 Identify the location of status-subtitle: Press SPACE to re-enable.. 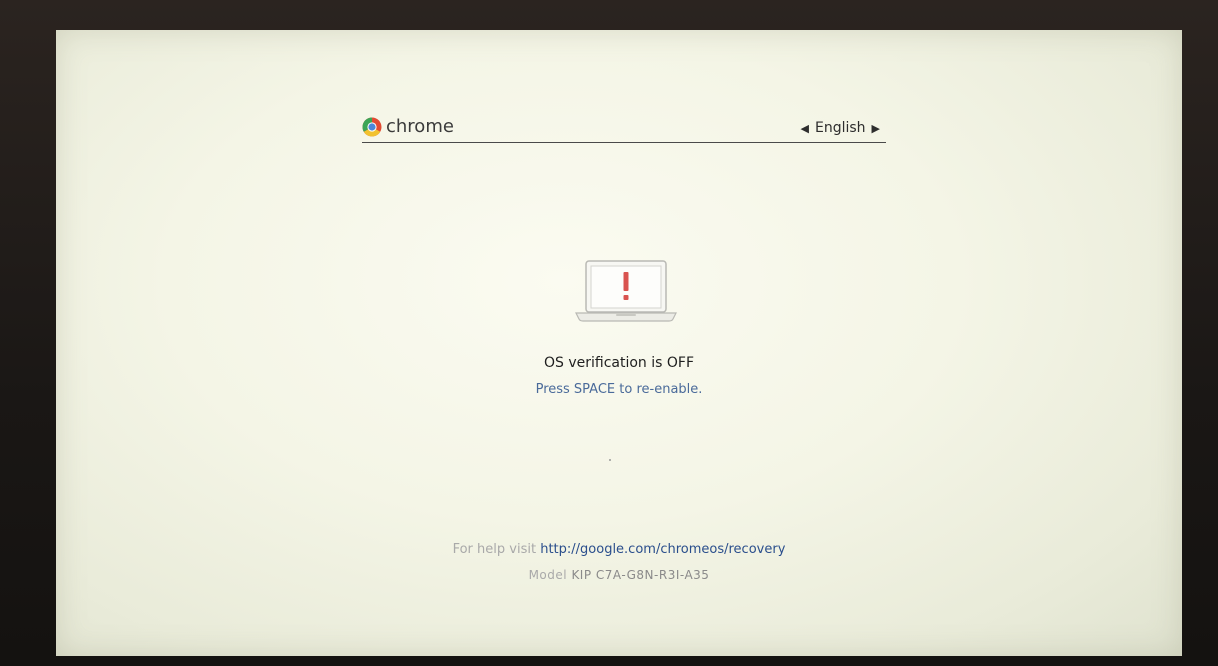
(619, 389).